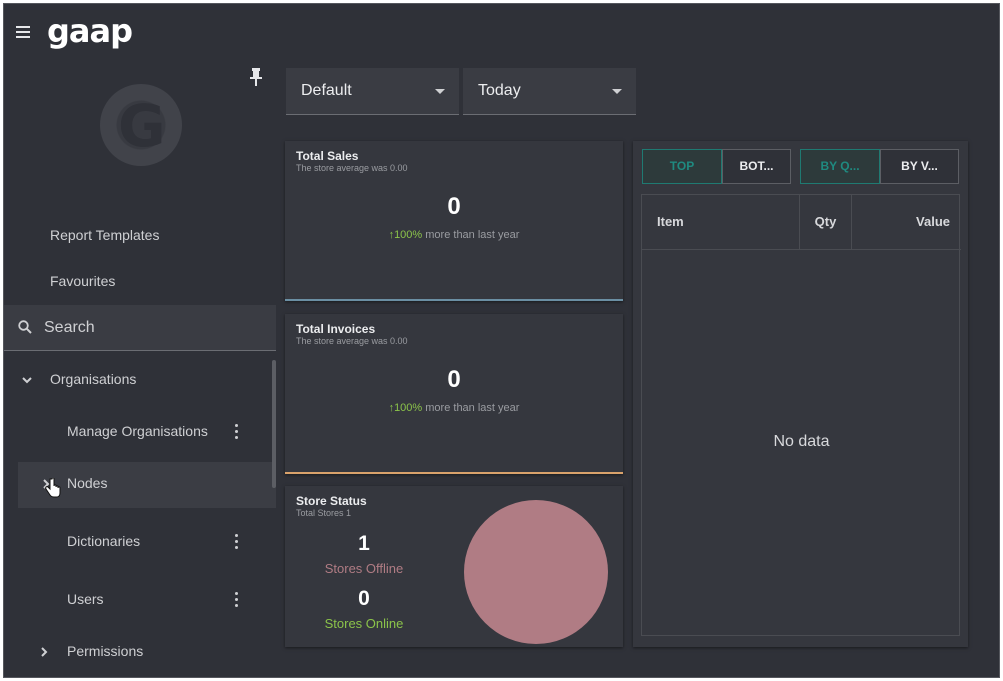 Image resolution: width=1003 pixels, height=681 pixels. Describe the element at coordinates (331, 501) in the screenshot. I see `card-title: Store Status` at that location.